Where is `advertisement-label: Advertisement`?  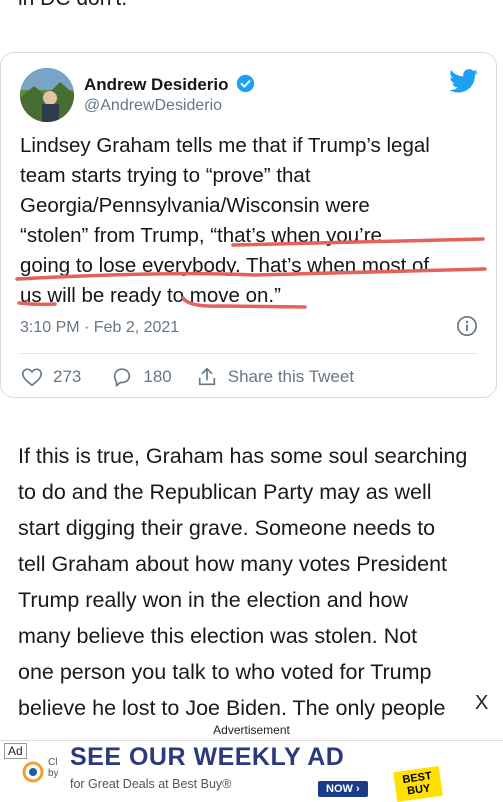 advertisement-label: Advertisement is located at coordinates (251, 730).